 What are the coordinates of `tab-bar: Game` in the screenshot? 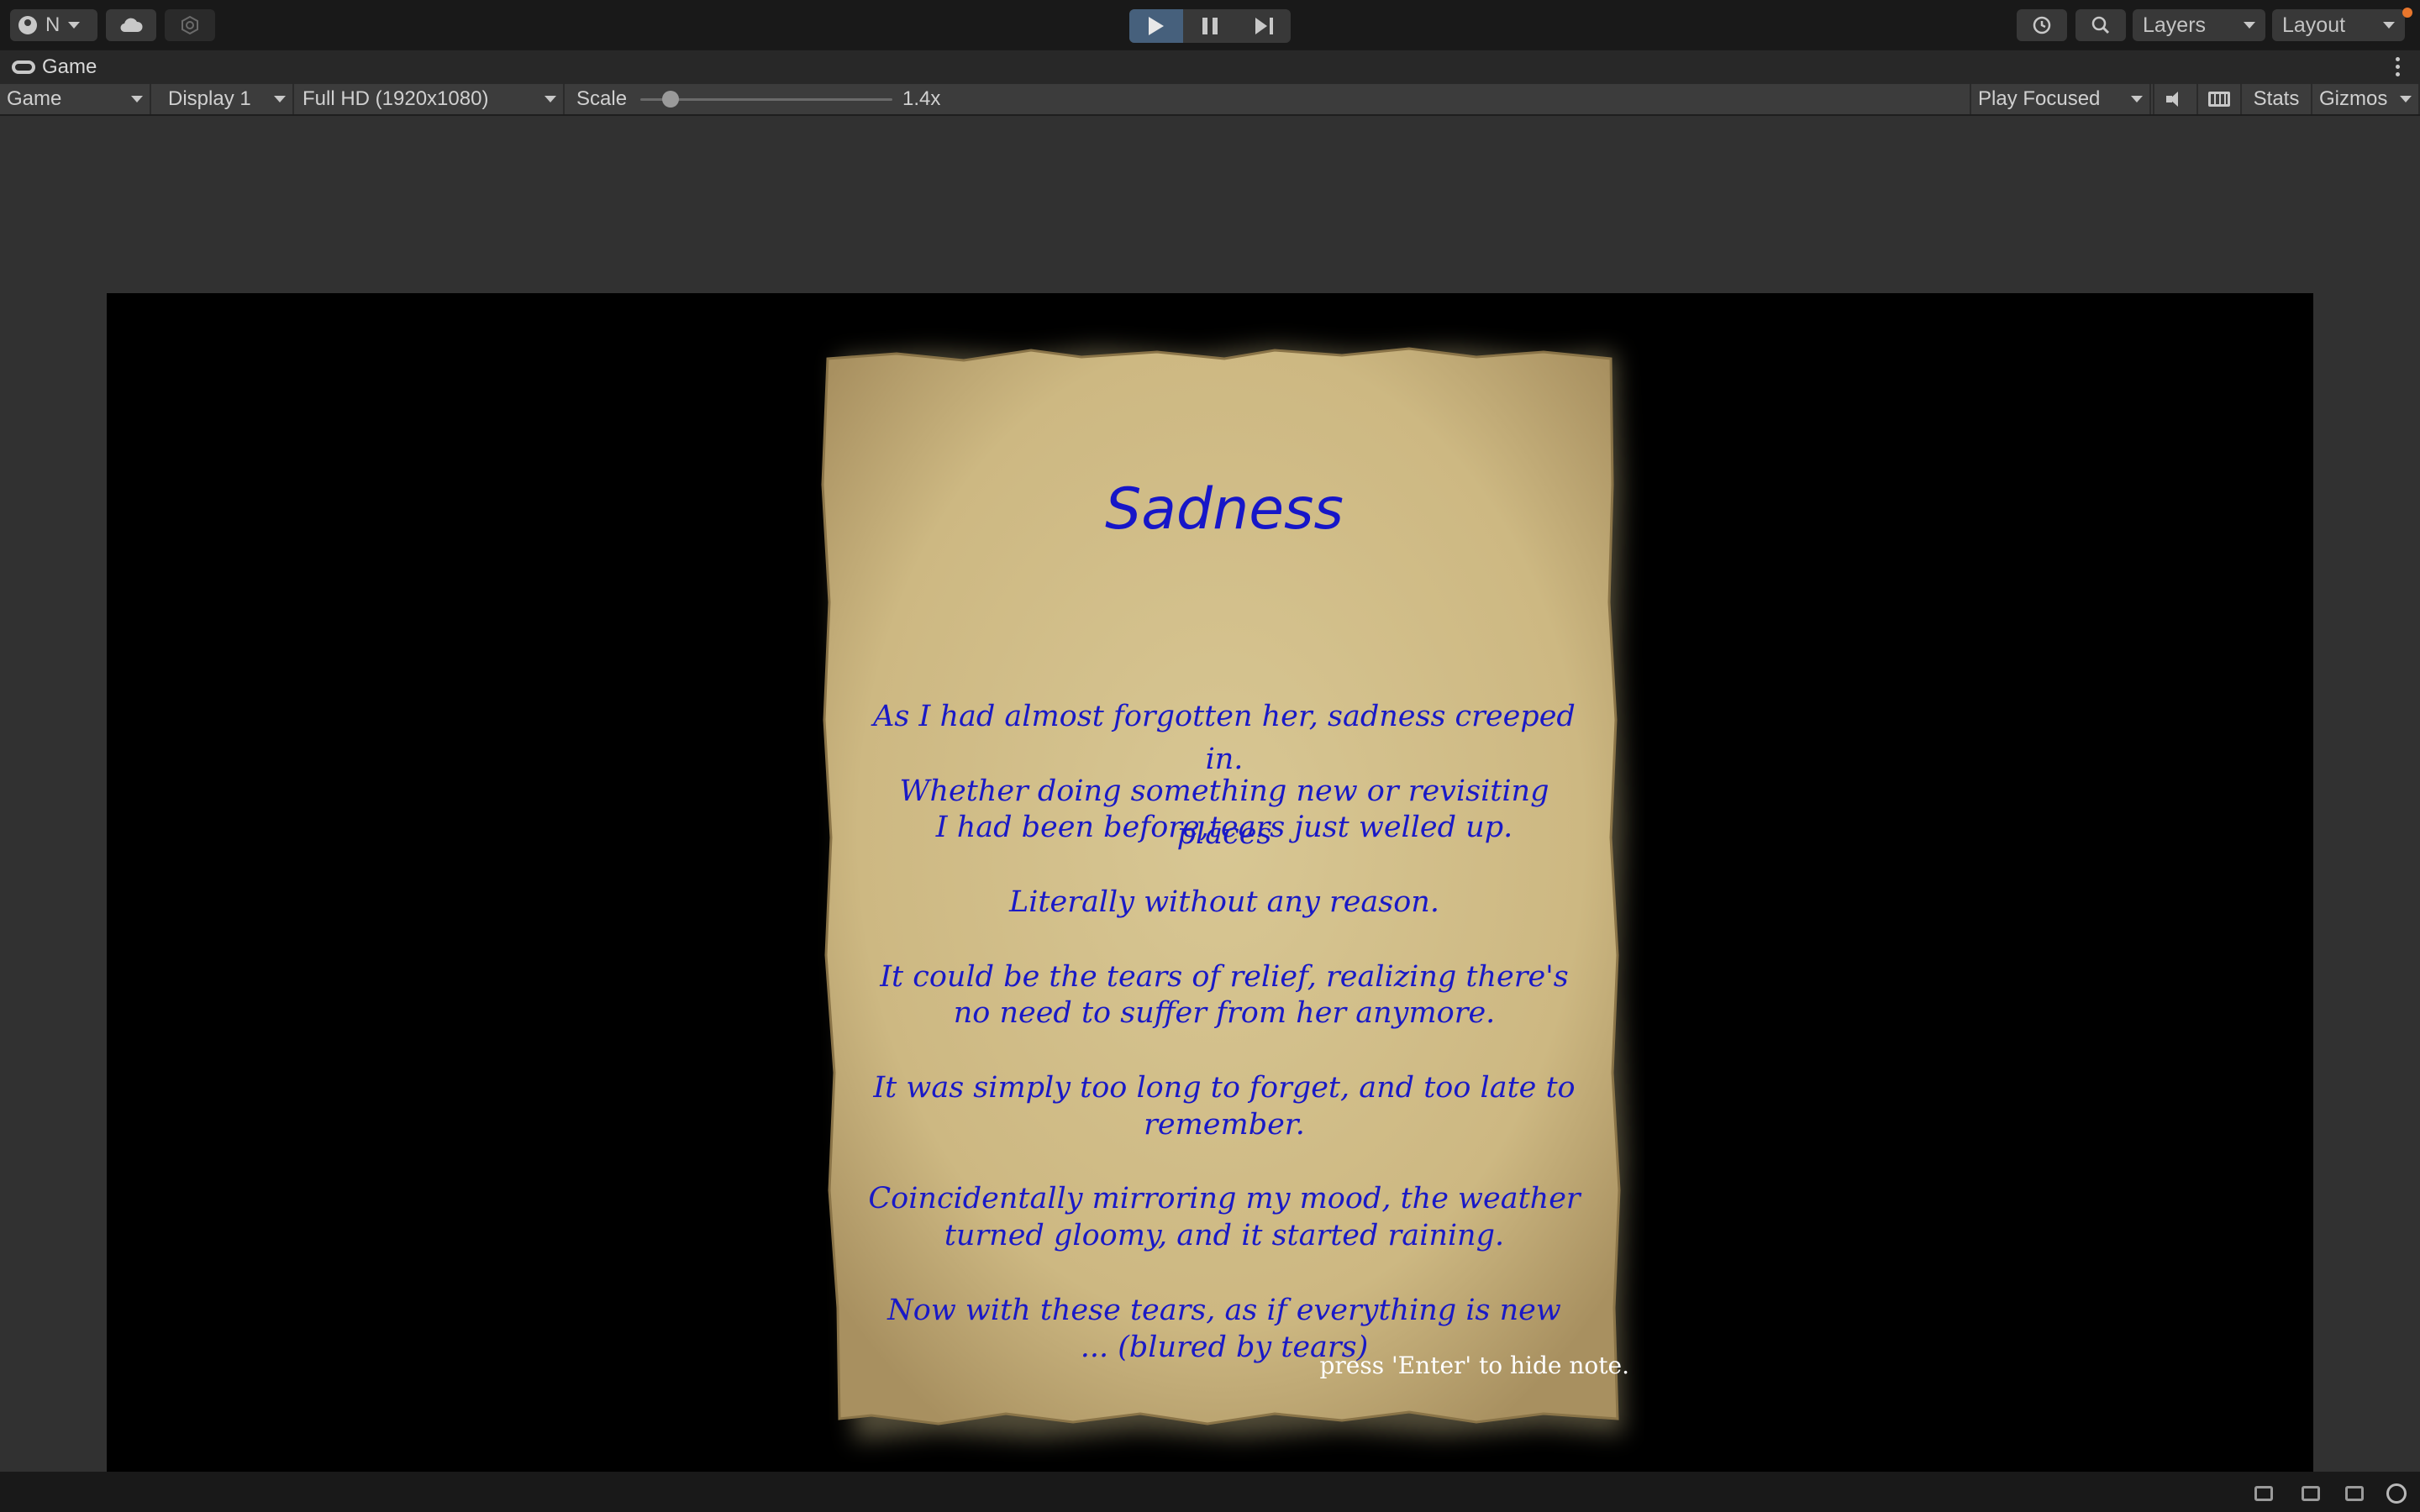 It's located at (1210, 66).